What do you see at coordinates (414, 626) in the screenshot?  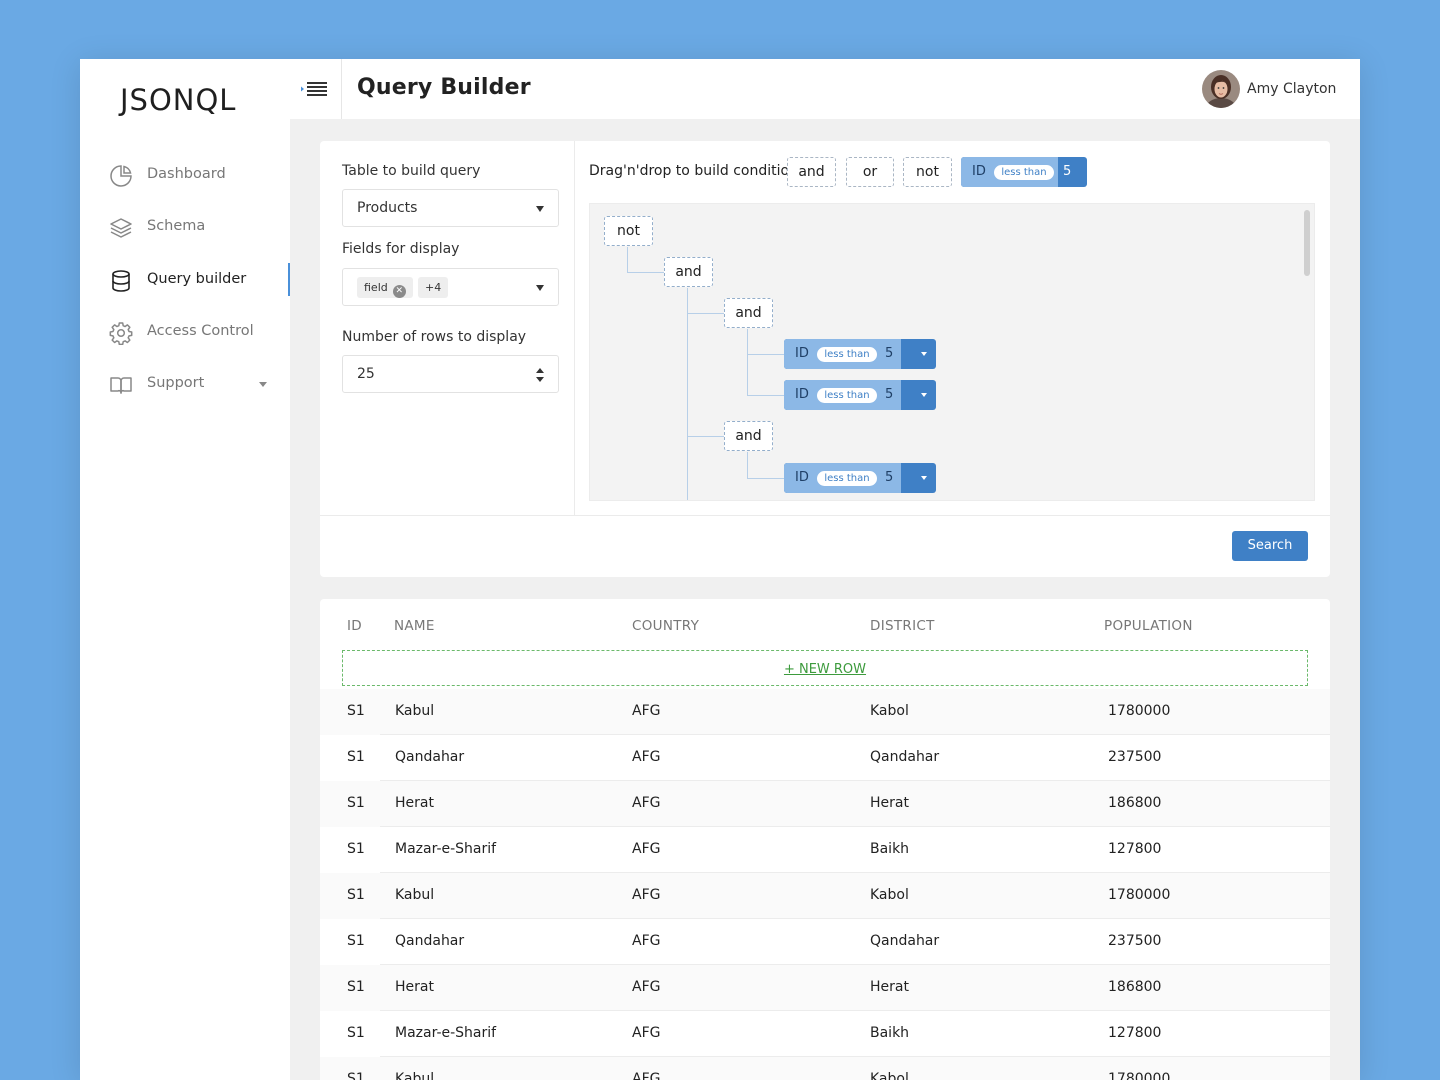 I see `column-header-name: NAME` at bounding box center [414, 626].